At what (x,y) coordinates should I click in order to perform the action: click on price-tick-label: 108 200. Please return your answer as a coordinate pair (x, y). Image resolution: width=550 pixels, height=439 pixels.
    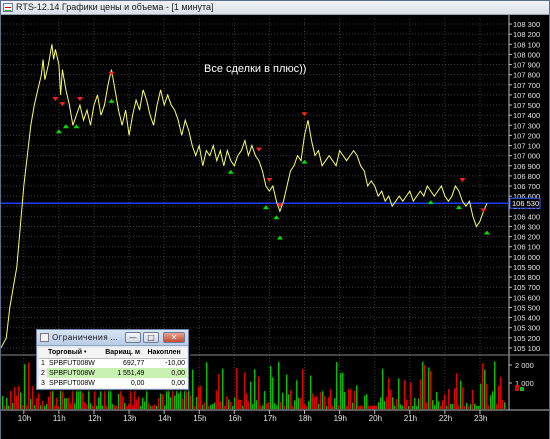
    Looking at the image, I should click on (526, 34).